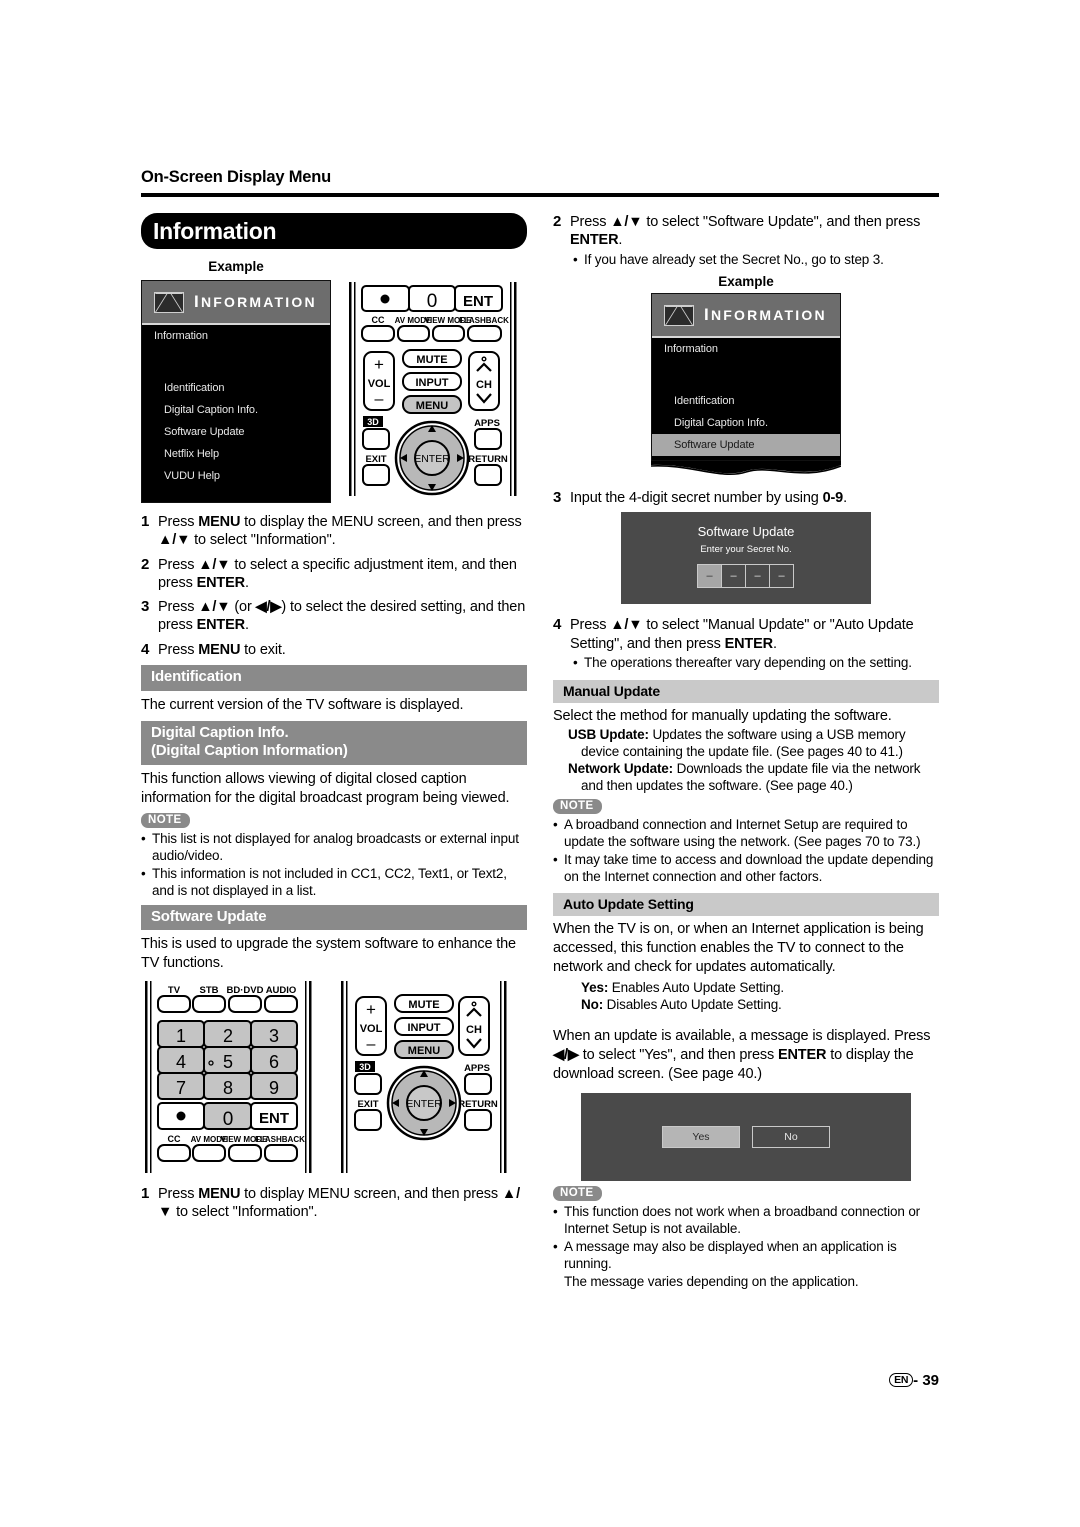 This screenshot has height=1527, width=1080. Describe the element at coordinates (236, 432) in the screenshot. I see `osd-item: Software Update` at that location.